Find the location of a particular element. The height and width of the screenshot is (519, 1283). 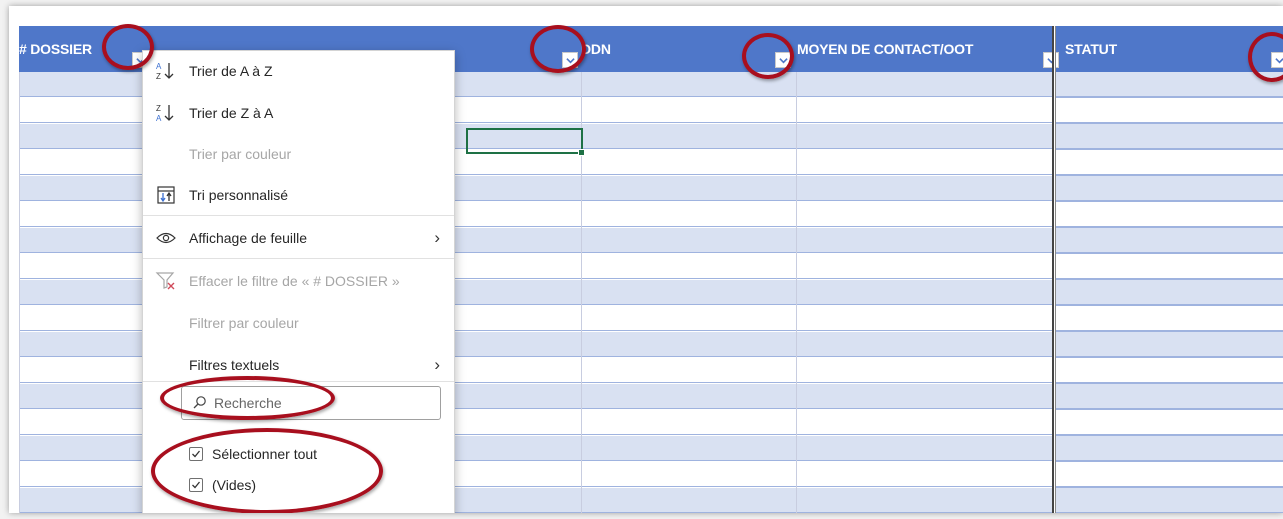

custom-sort-icon is located at coordinates (166, 195).